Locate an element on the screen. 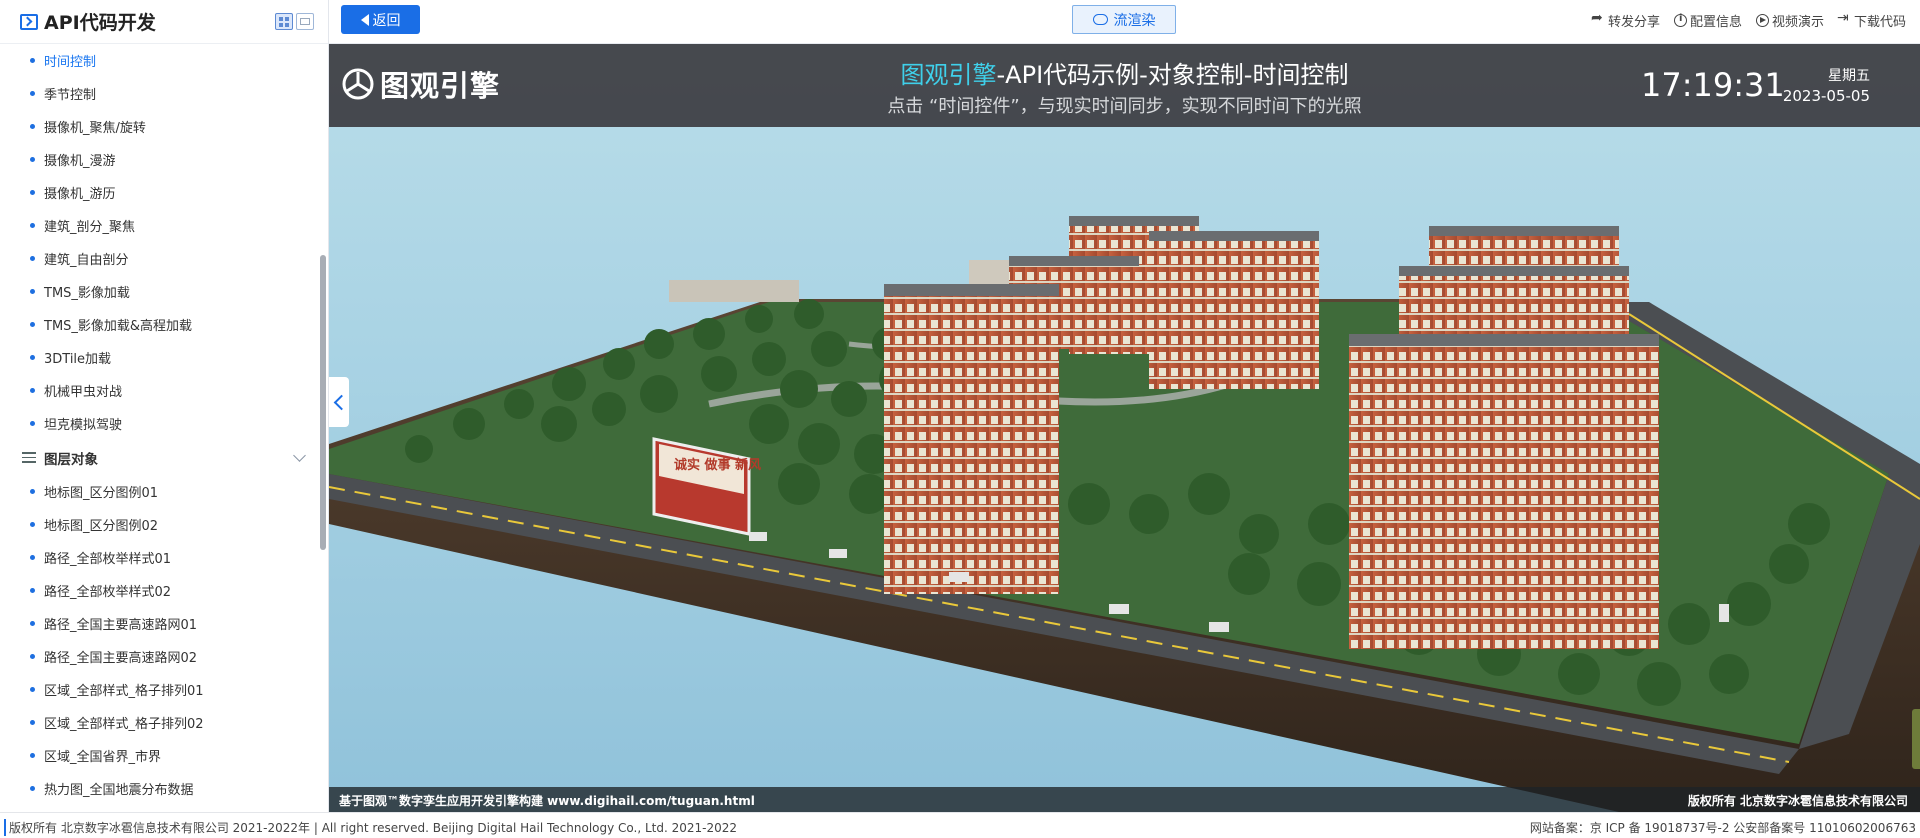 The image size is (1920, 838). sidebar-item-label: 路径_全部枚举样式01 is located at coordinates (108, 559).